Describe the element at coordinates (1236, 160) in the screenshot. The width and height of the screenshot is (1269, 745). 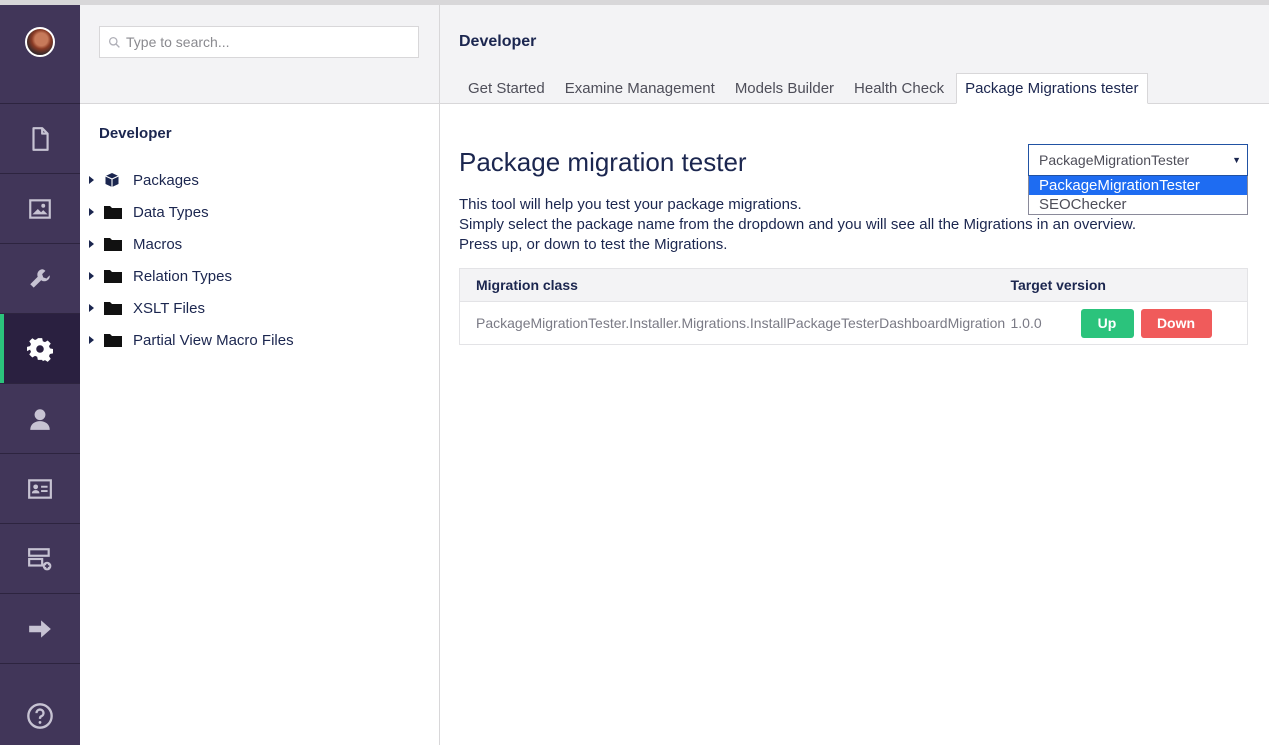
I see `chevron-down-icon: ▼` at that location.